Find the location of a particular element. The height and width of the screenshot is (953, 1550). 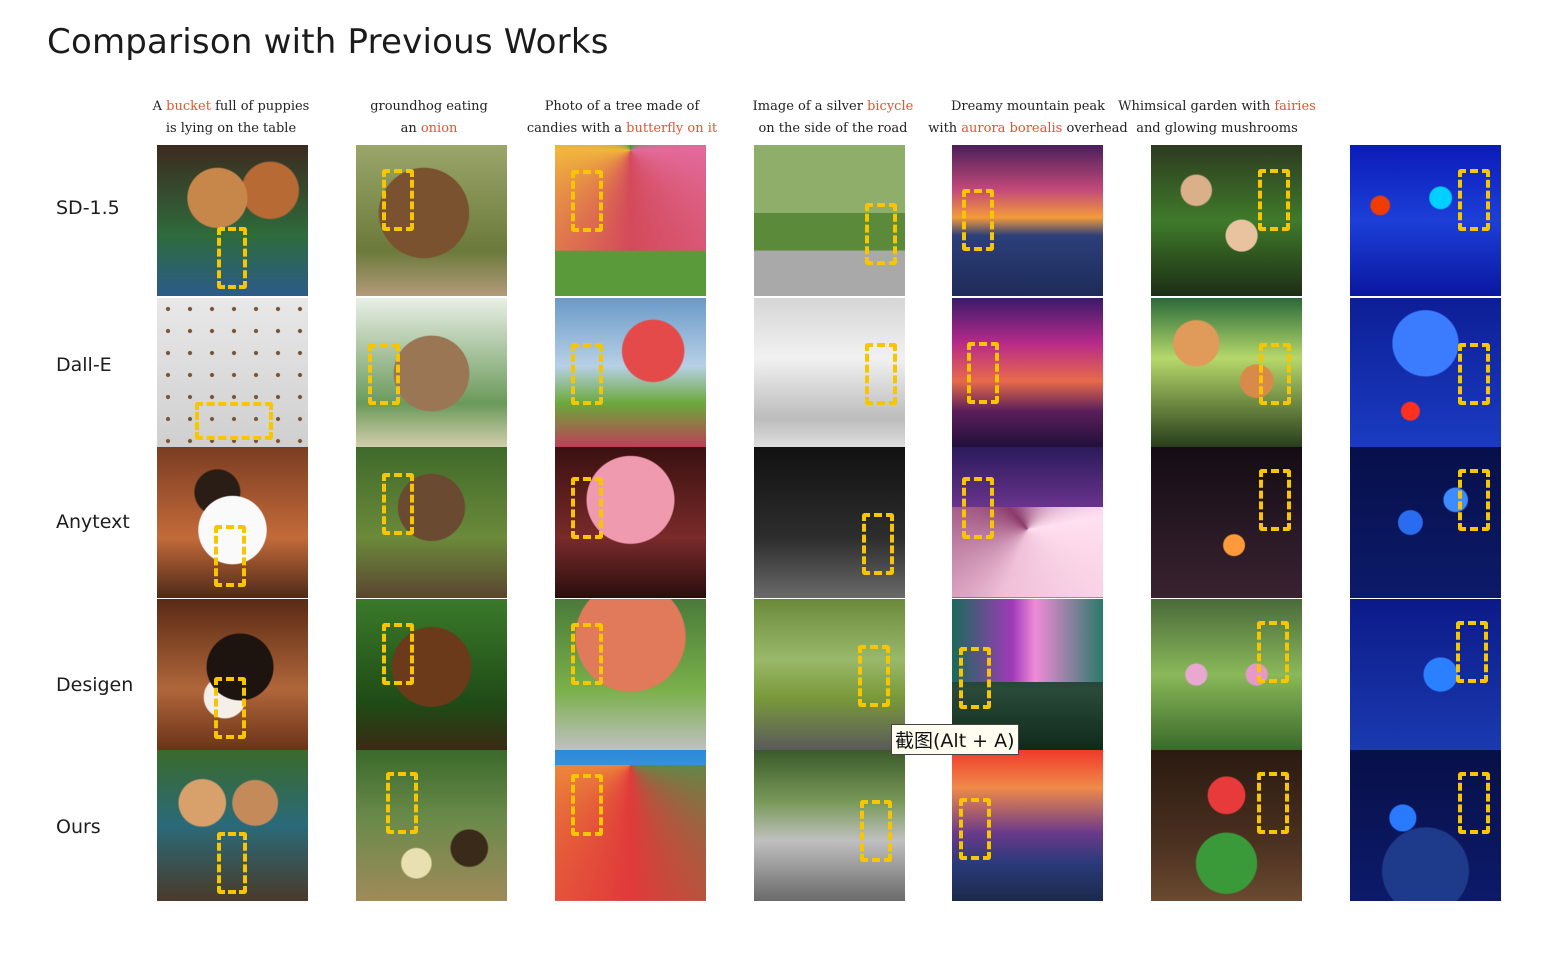

row-label: Dall-E is located at coordinates (84, 365).